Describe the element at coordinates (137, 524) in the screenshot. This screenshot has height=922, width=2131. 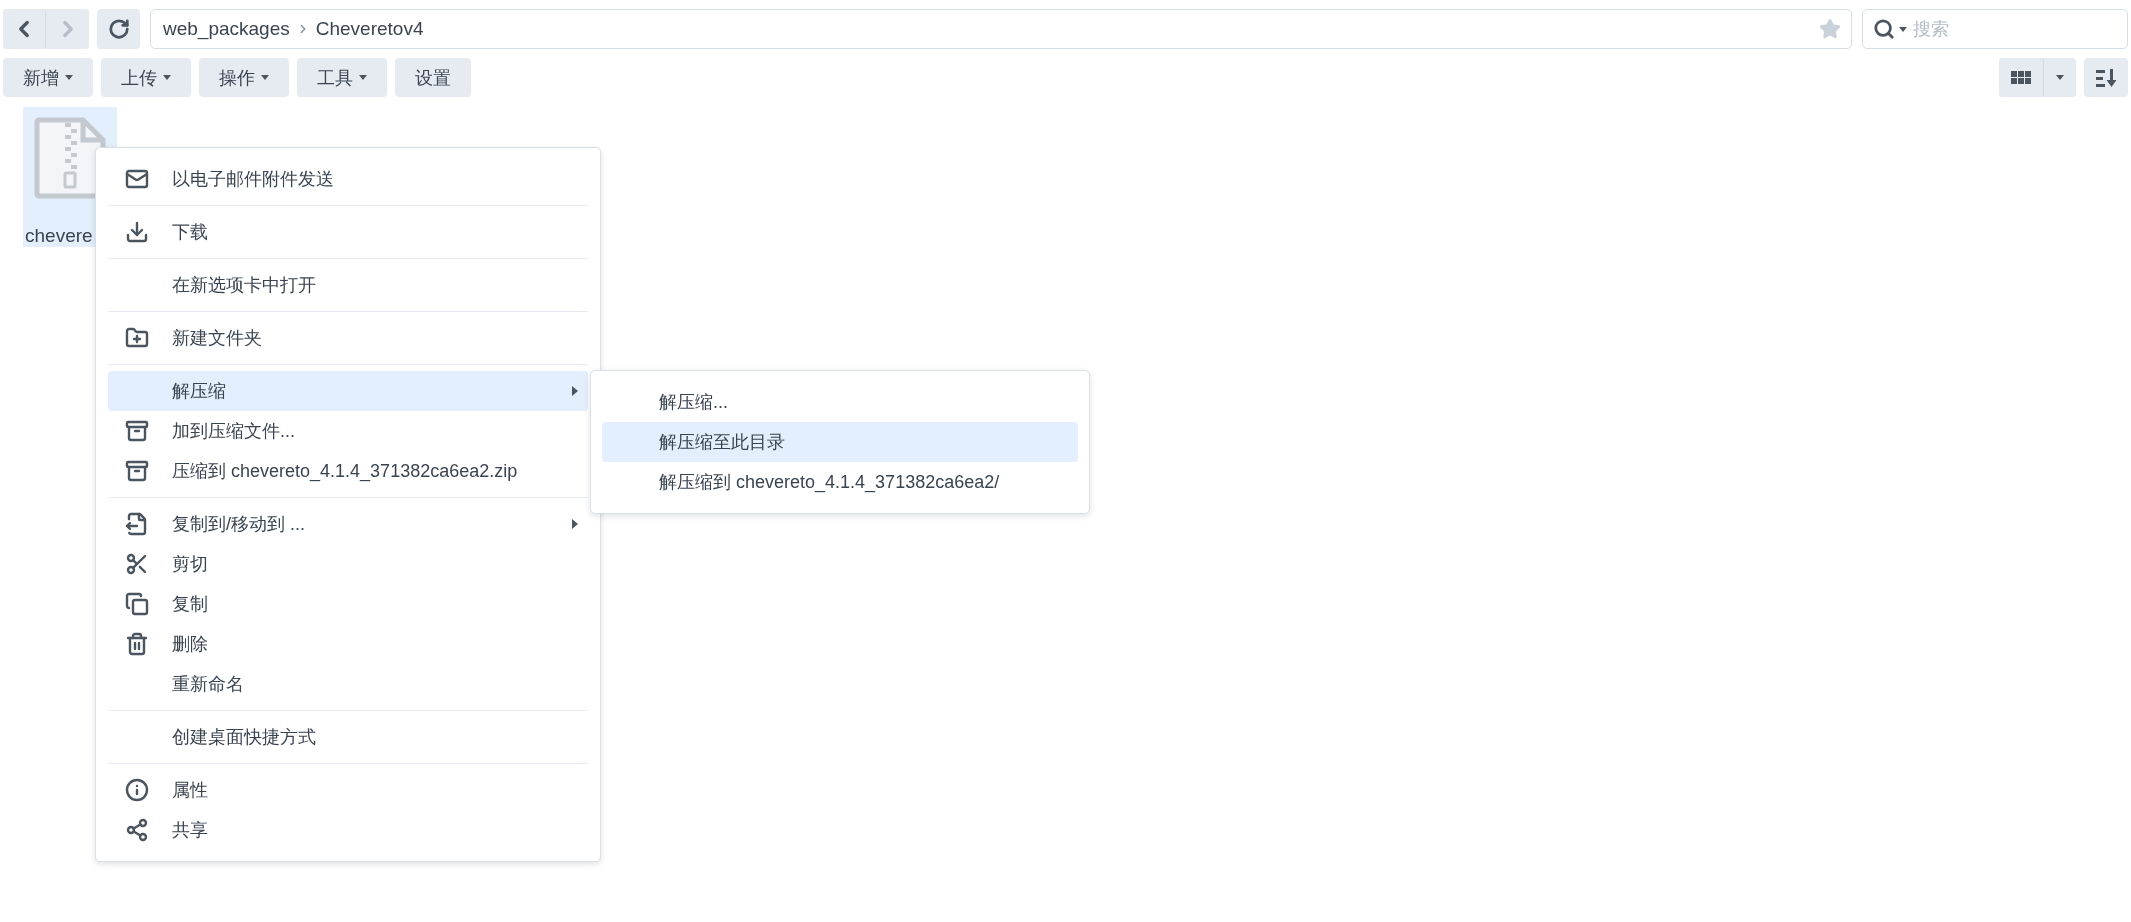
I see `file-arrow-icon` at that location.